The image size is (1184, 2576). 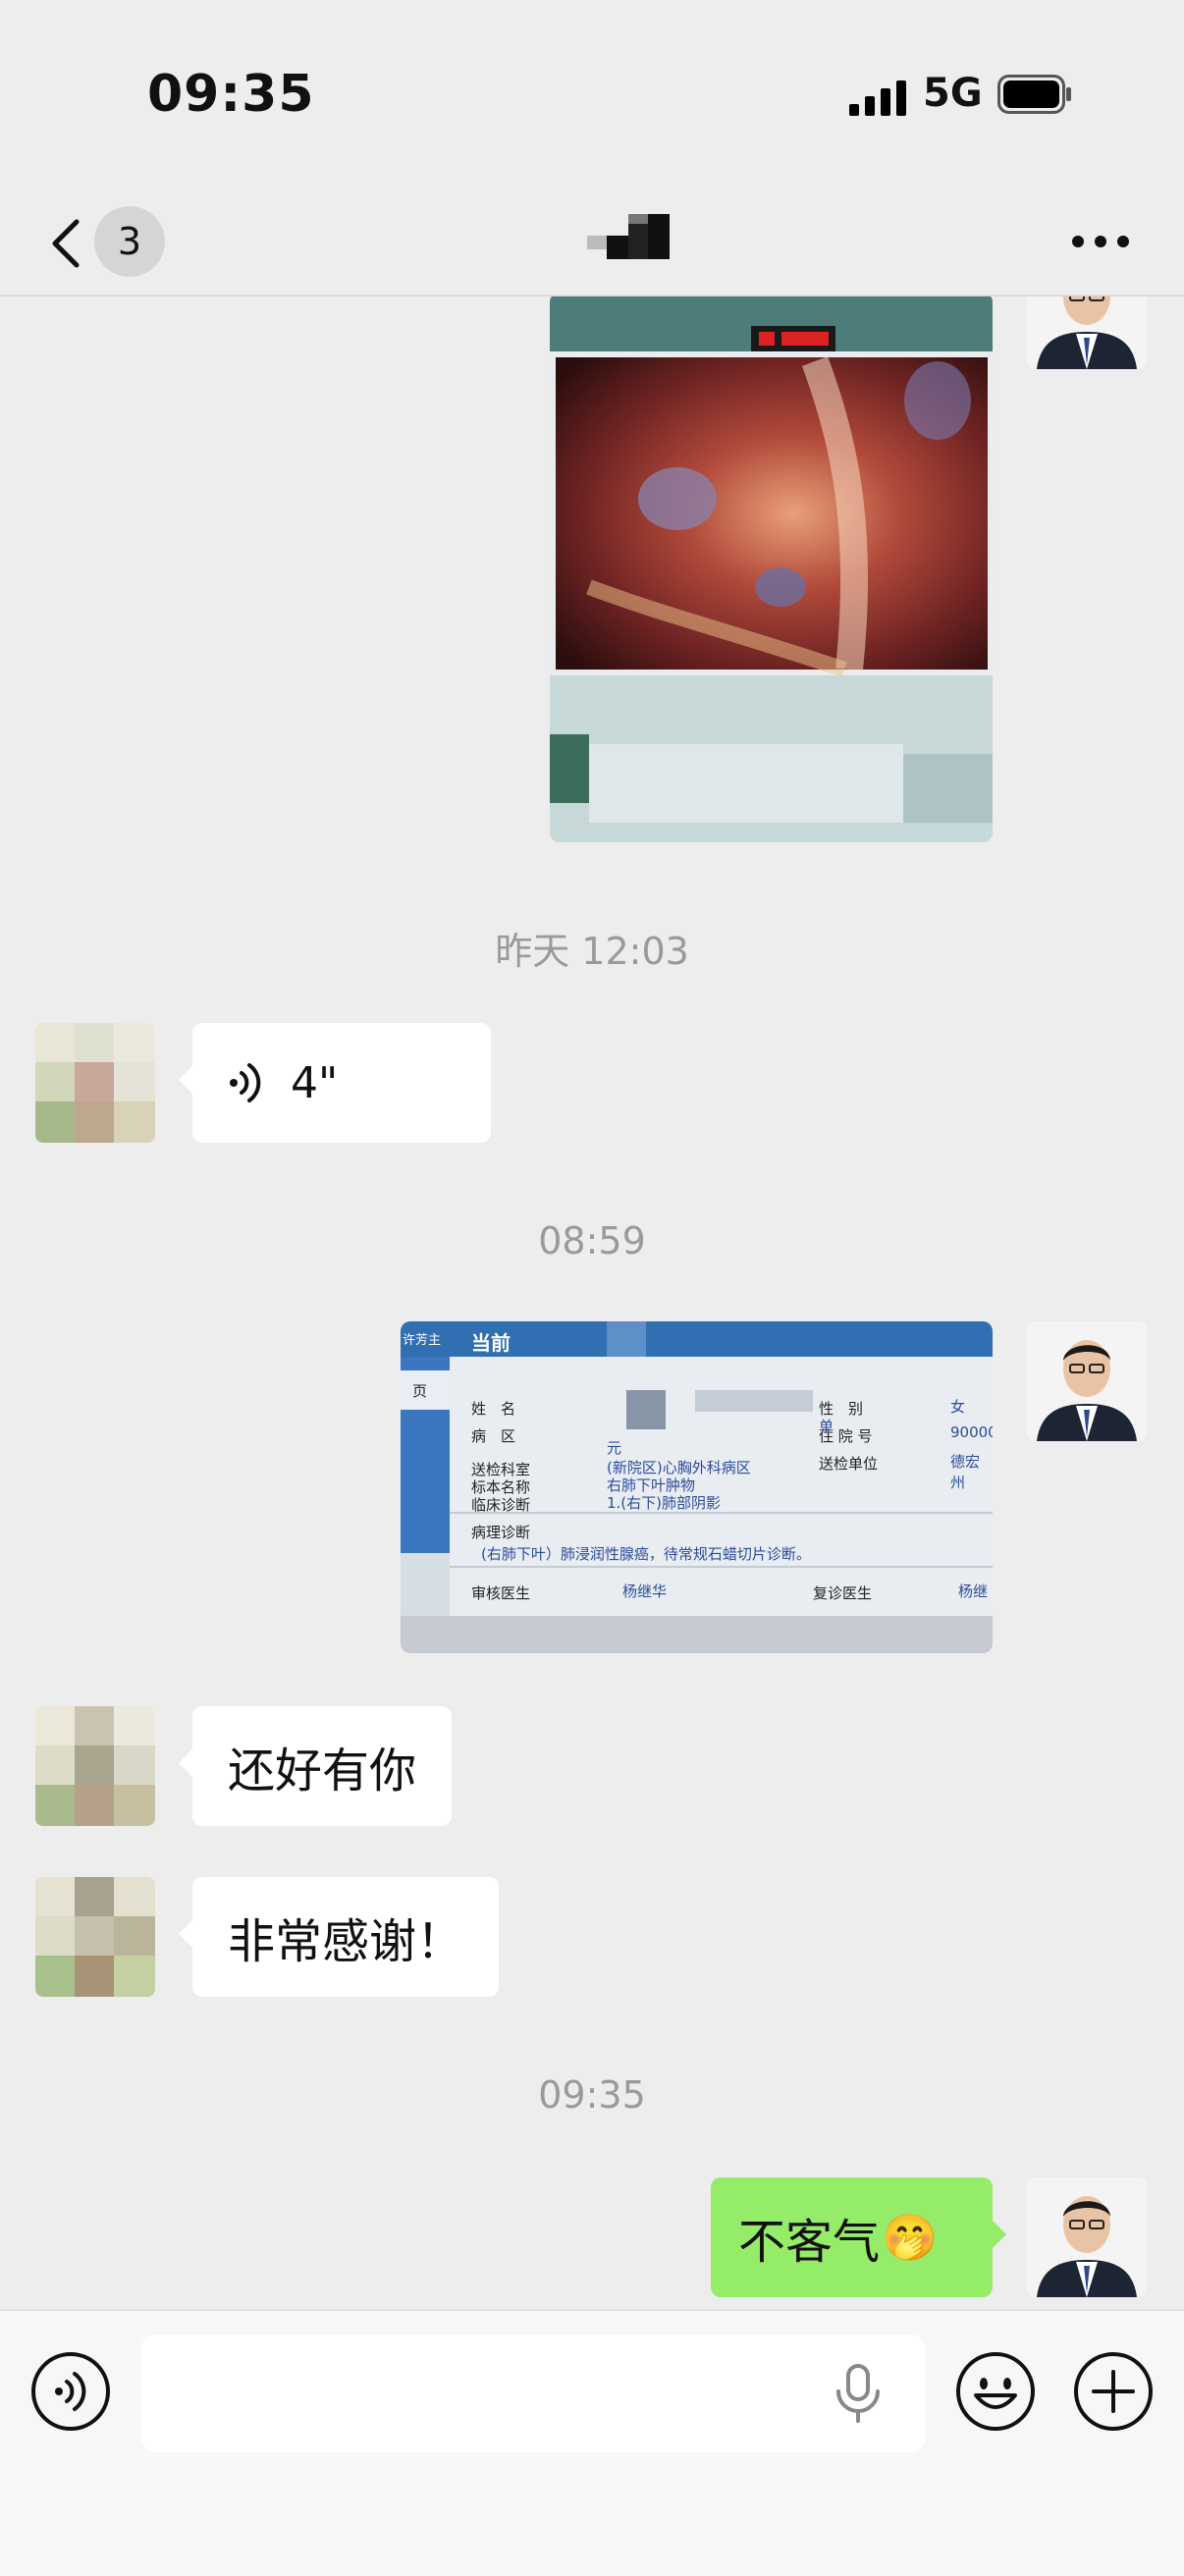 I want to click on report-label: 性 别, so click(x=841, y=1409).